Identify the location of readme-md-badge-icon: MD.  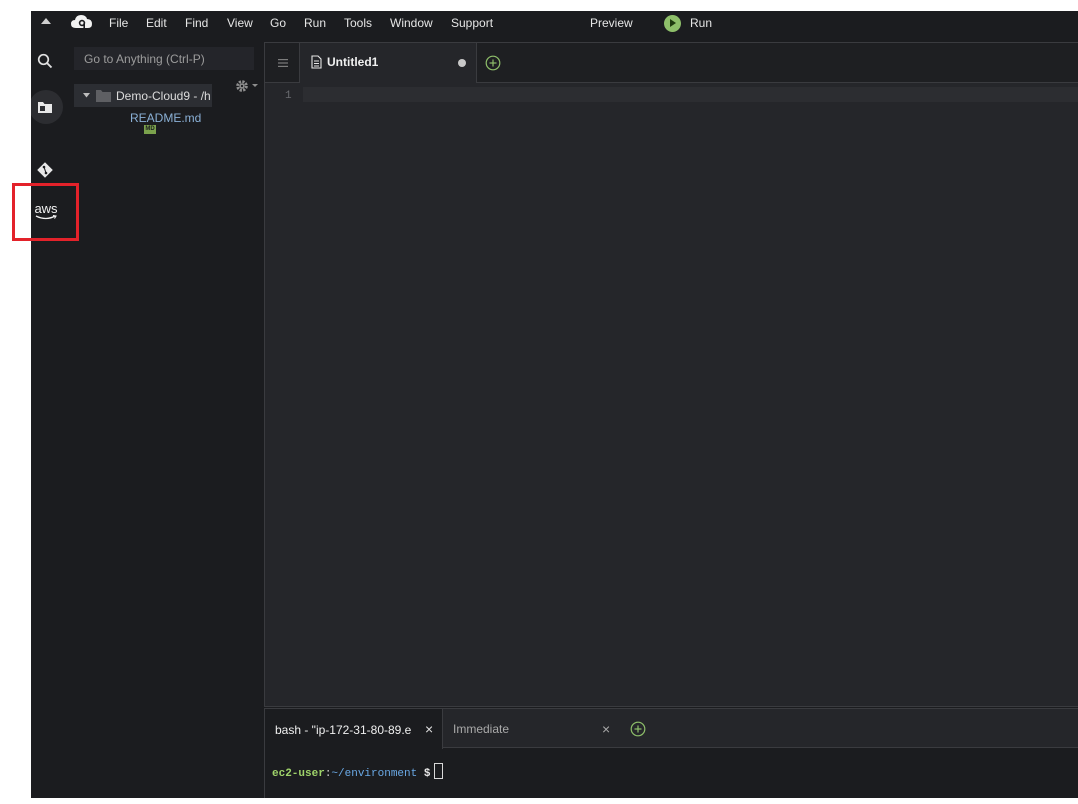
(150, 129).